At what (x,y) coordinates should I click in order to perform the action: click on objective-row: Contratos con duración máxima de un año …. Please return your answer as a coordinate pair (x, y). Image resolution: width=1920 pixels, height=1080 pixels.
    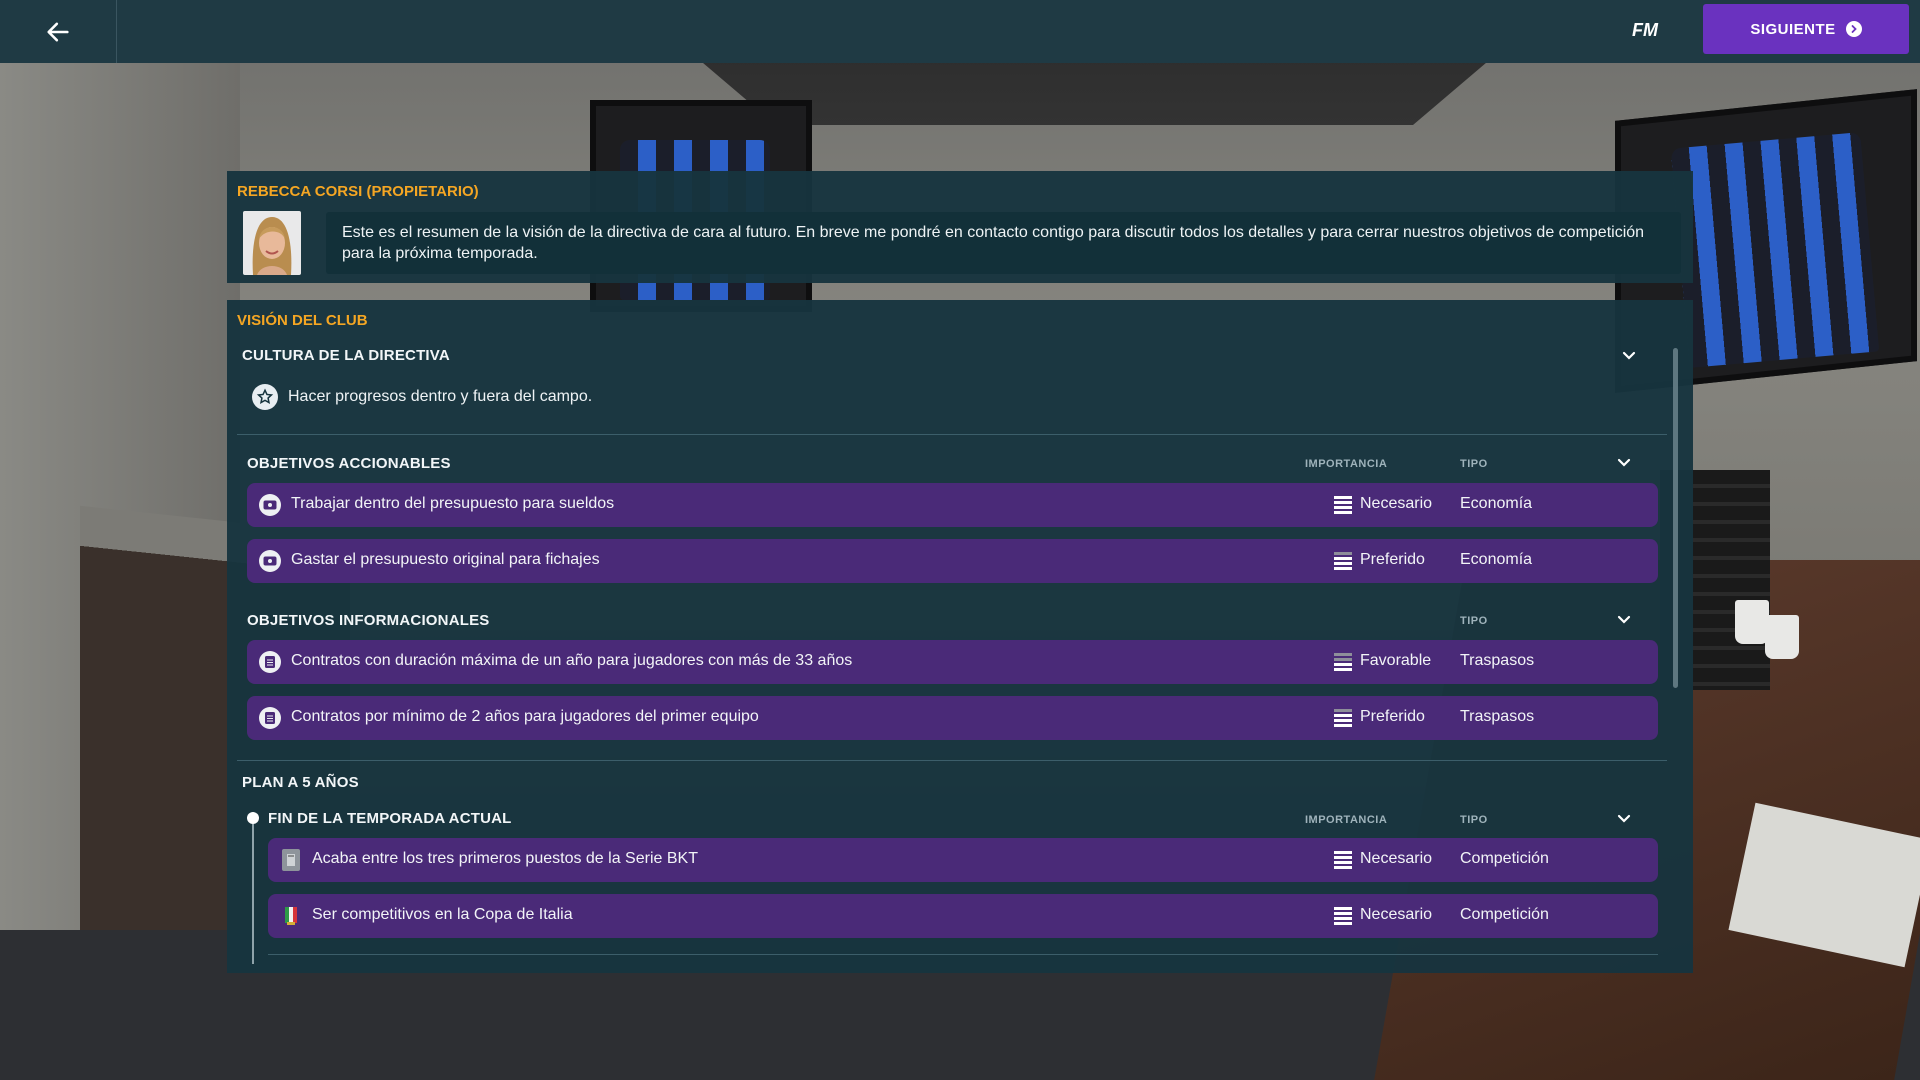
    Looking at the image, I should click on (952, 662).